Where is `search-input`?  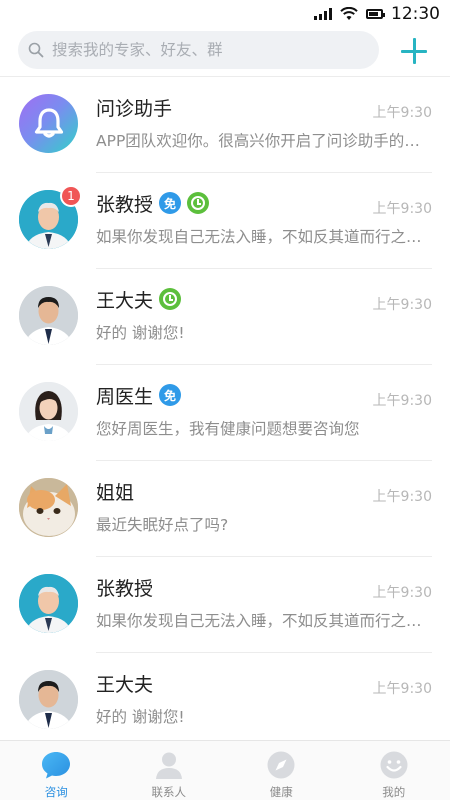 search-input is located at coordinates (202, 50).